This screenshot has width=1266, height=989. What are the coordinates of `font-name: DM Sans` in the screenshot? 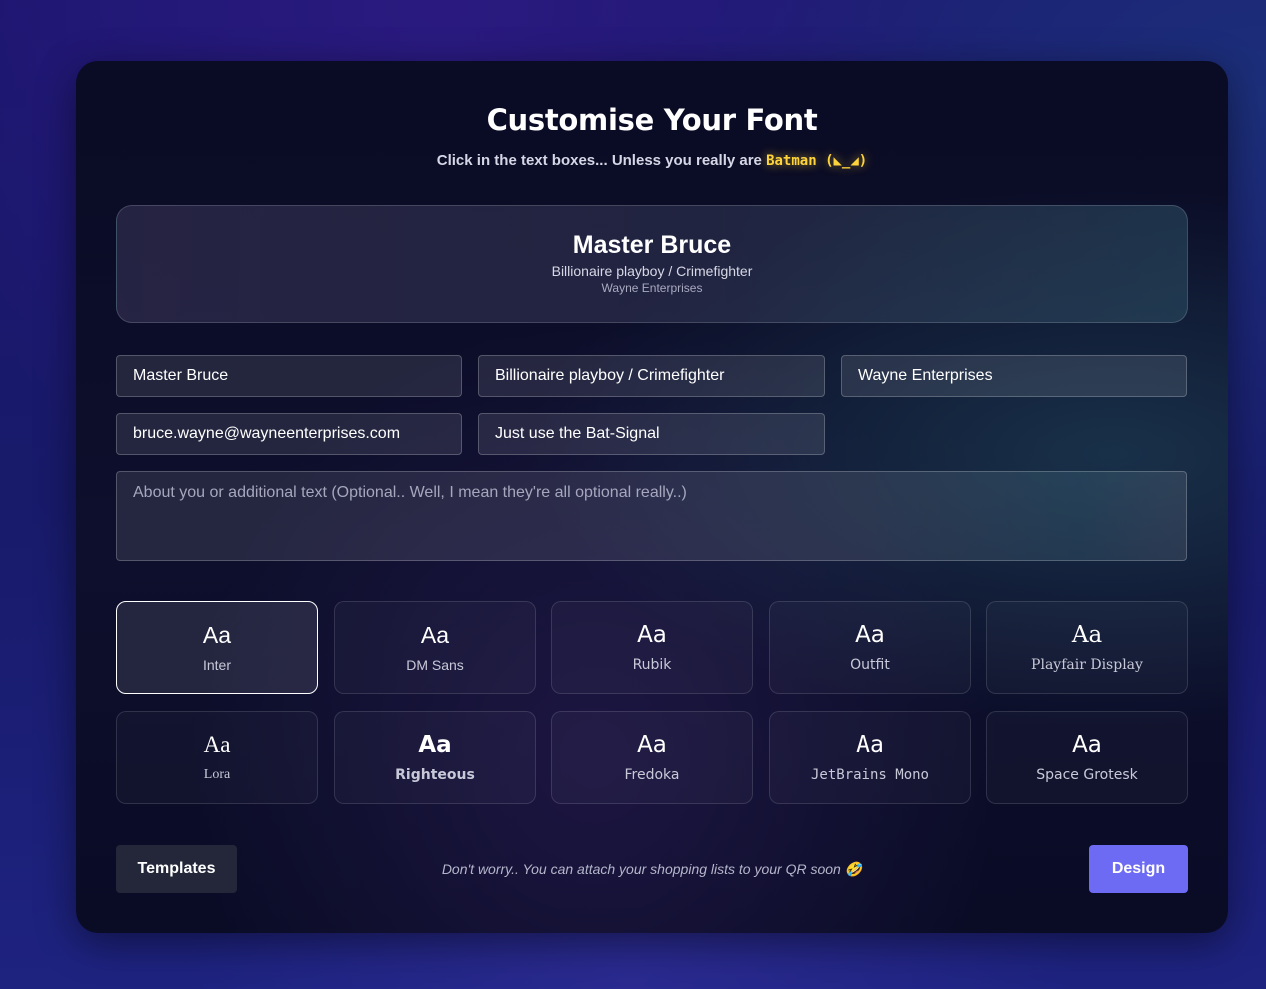 It's located at (435, 665).